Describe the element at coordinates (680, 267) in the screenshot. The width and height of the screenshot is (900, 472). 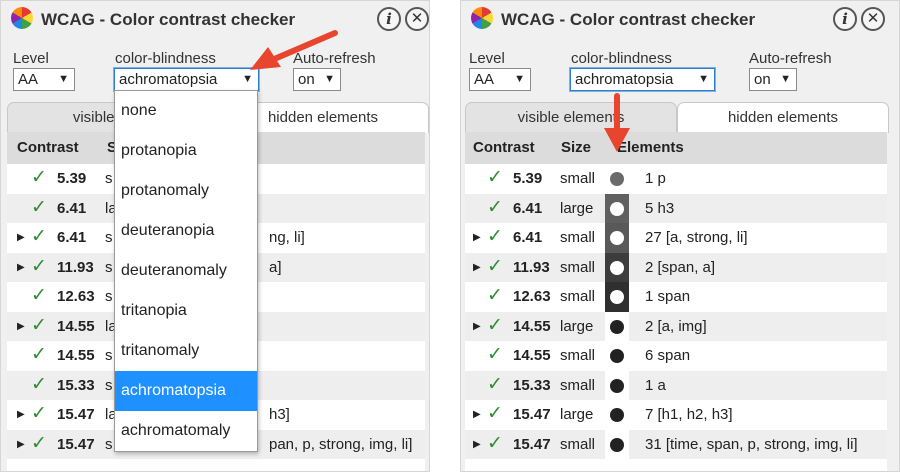
I see `elements-value: 2 [span, a]` at that location.